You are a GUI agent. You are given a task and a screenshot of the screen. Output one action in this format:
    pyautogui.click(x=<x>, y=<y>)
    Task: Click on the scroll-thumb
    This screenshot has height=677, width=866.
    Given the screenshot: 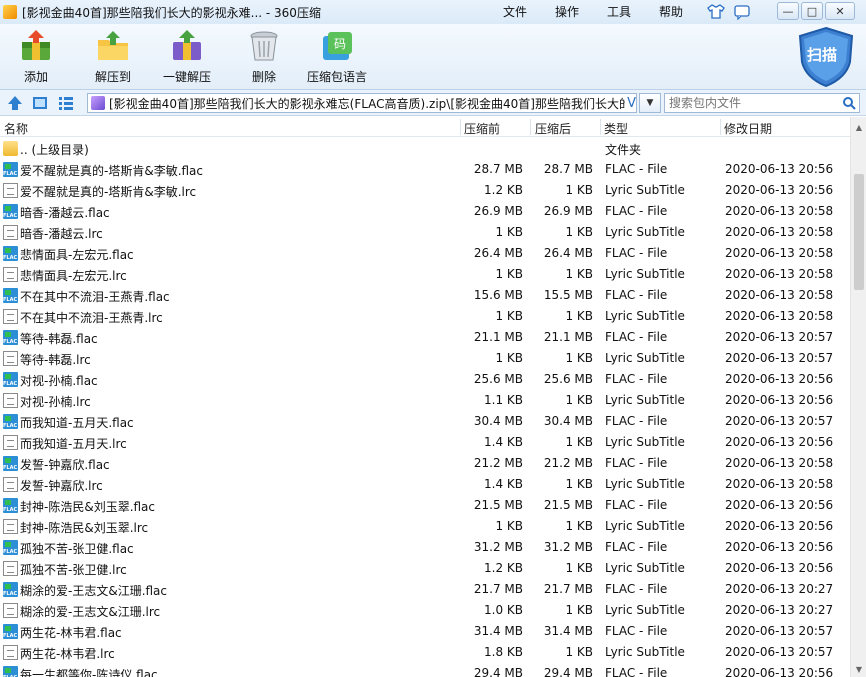 What is the action you would take?
    pyautogui.click(x=859, y=232)
    